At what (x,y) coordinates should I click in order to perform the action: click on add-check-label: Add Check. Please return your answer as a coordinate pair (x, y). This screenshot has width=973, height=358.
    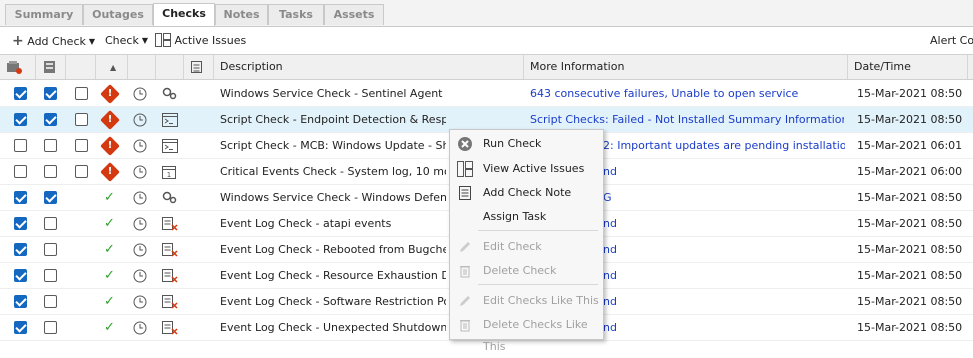
    Looking at the image, I should click on (56, 41).